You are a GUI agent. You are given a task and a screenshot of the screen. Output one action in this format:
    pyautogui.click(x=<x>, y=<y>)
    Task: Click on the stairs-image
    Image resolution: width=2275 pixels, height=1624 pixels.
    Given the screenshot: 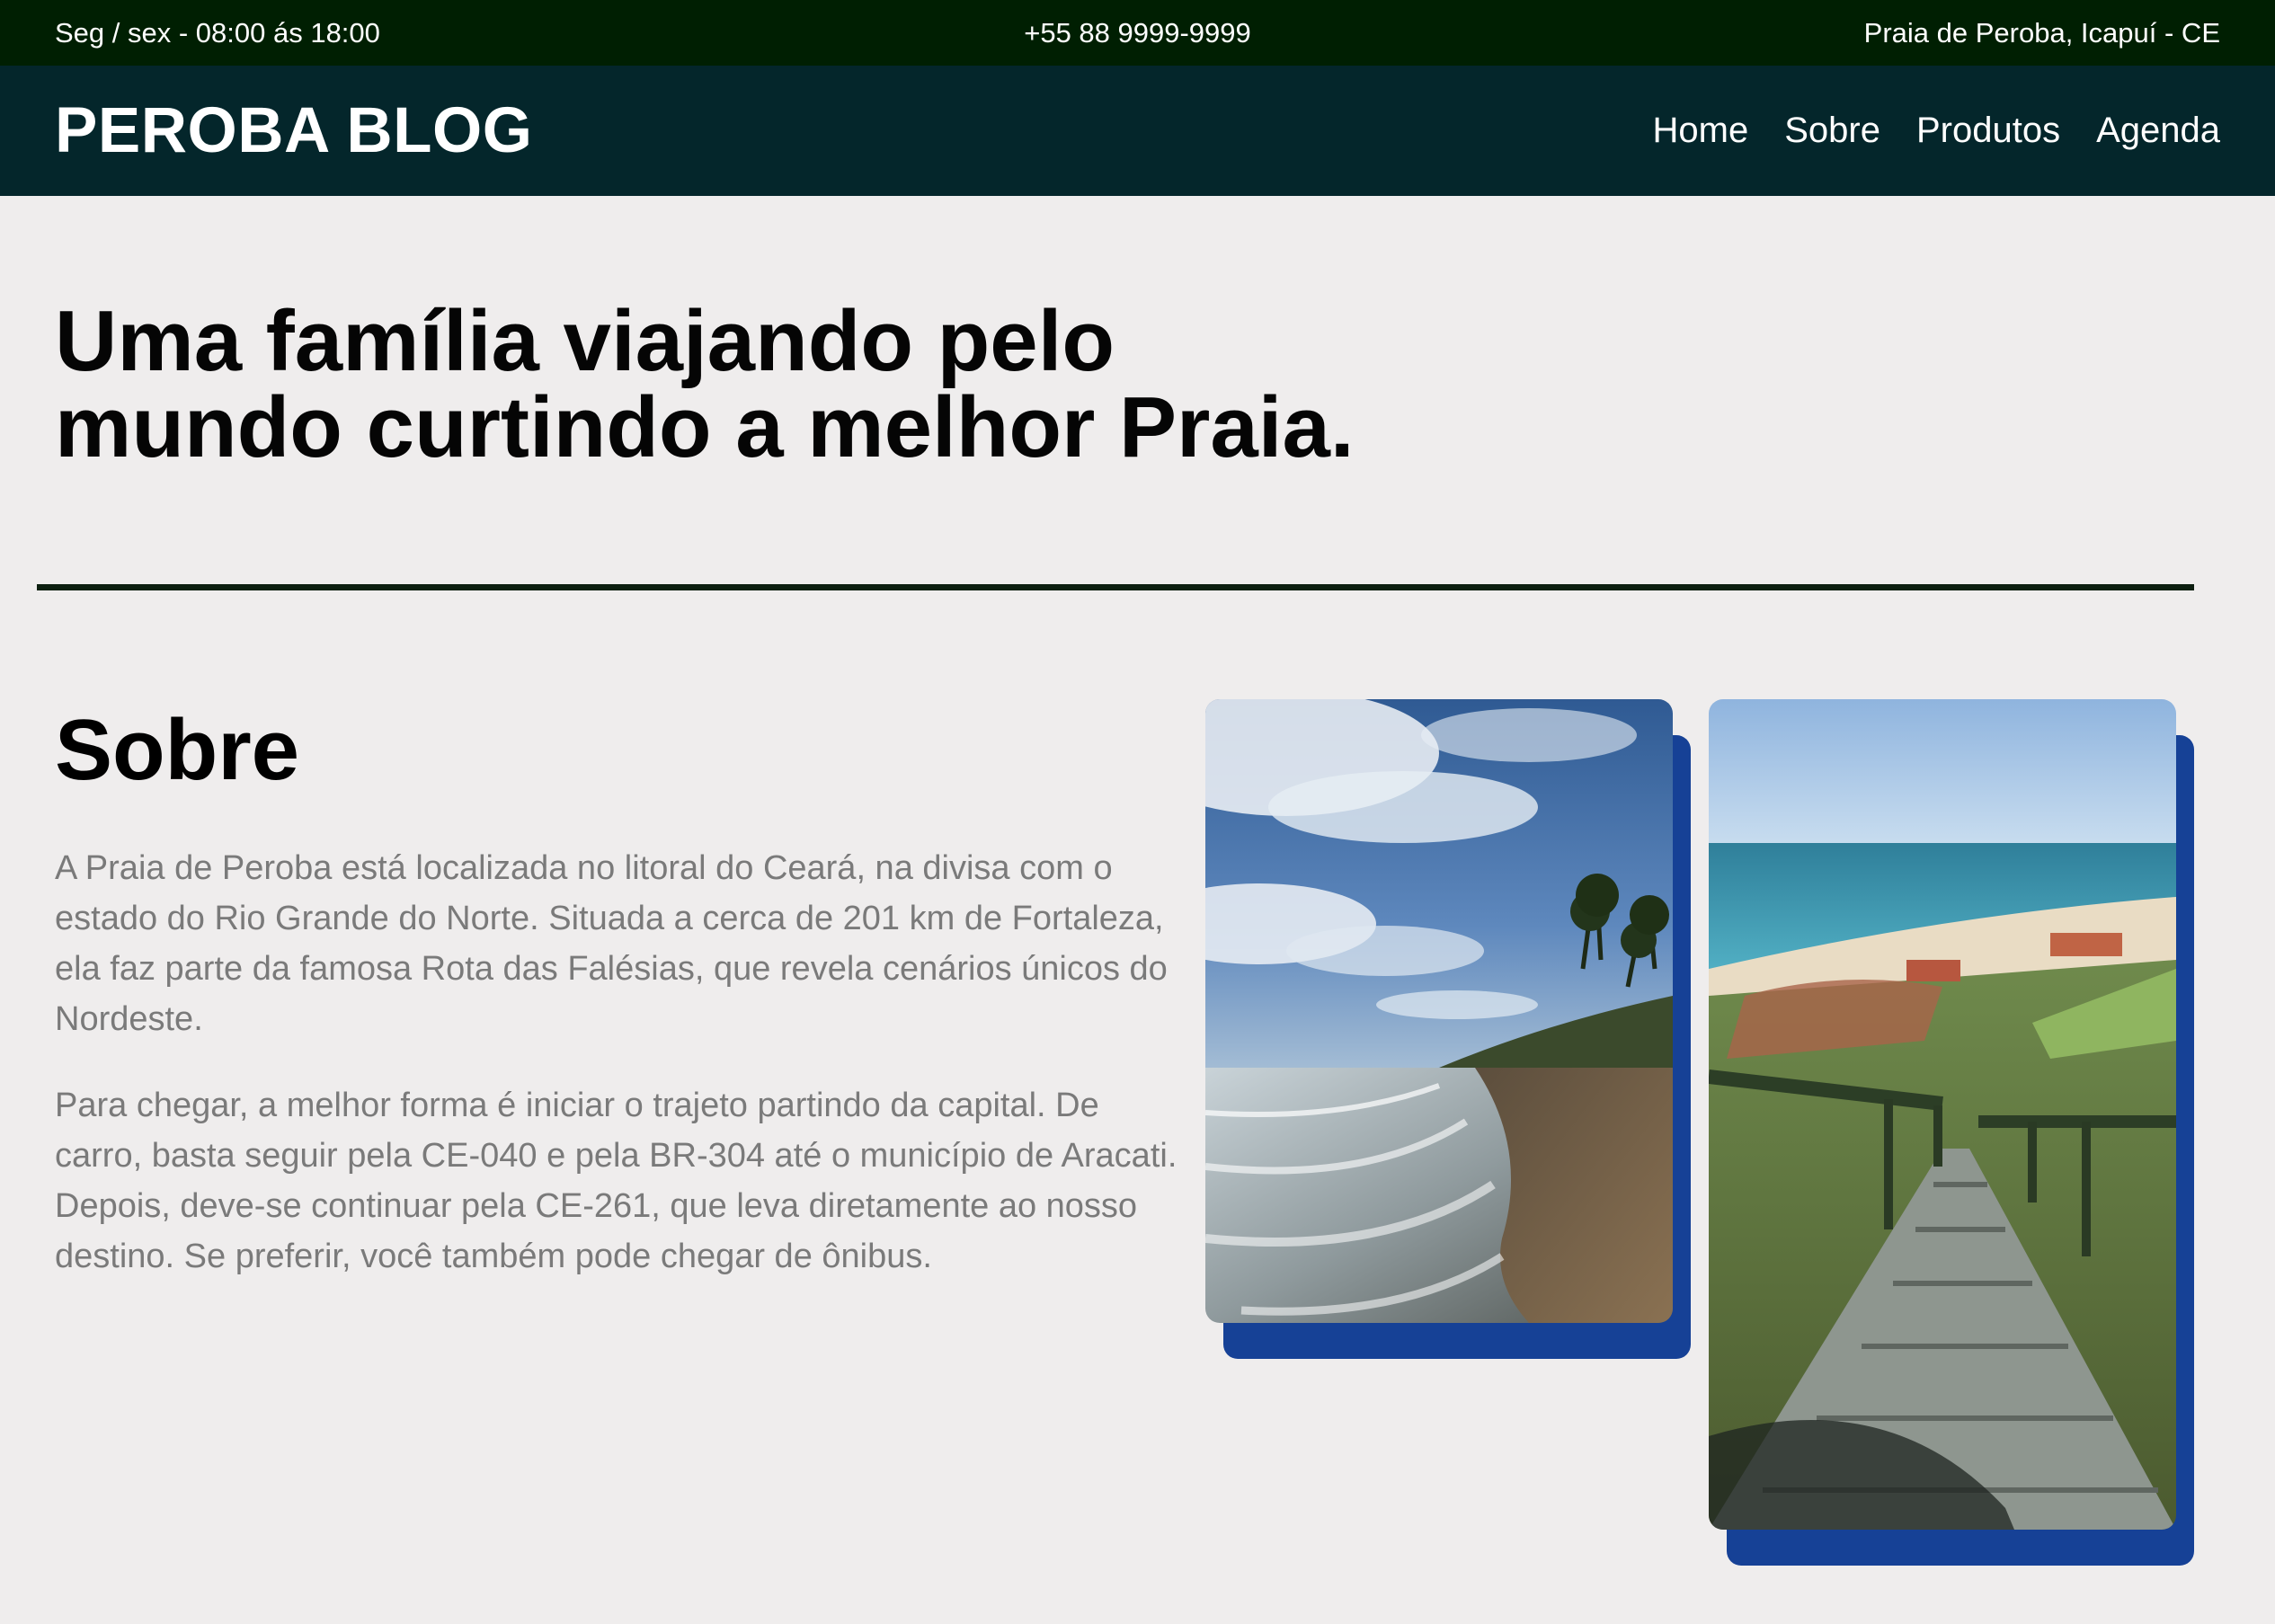 What is the action you would take?
    pyautogui.click(x=1942, y=1114)
    